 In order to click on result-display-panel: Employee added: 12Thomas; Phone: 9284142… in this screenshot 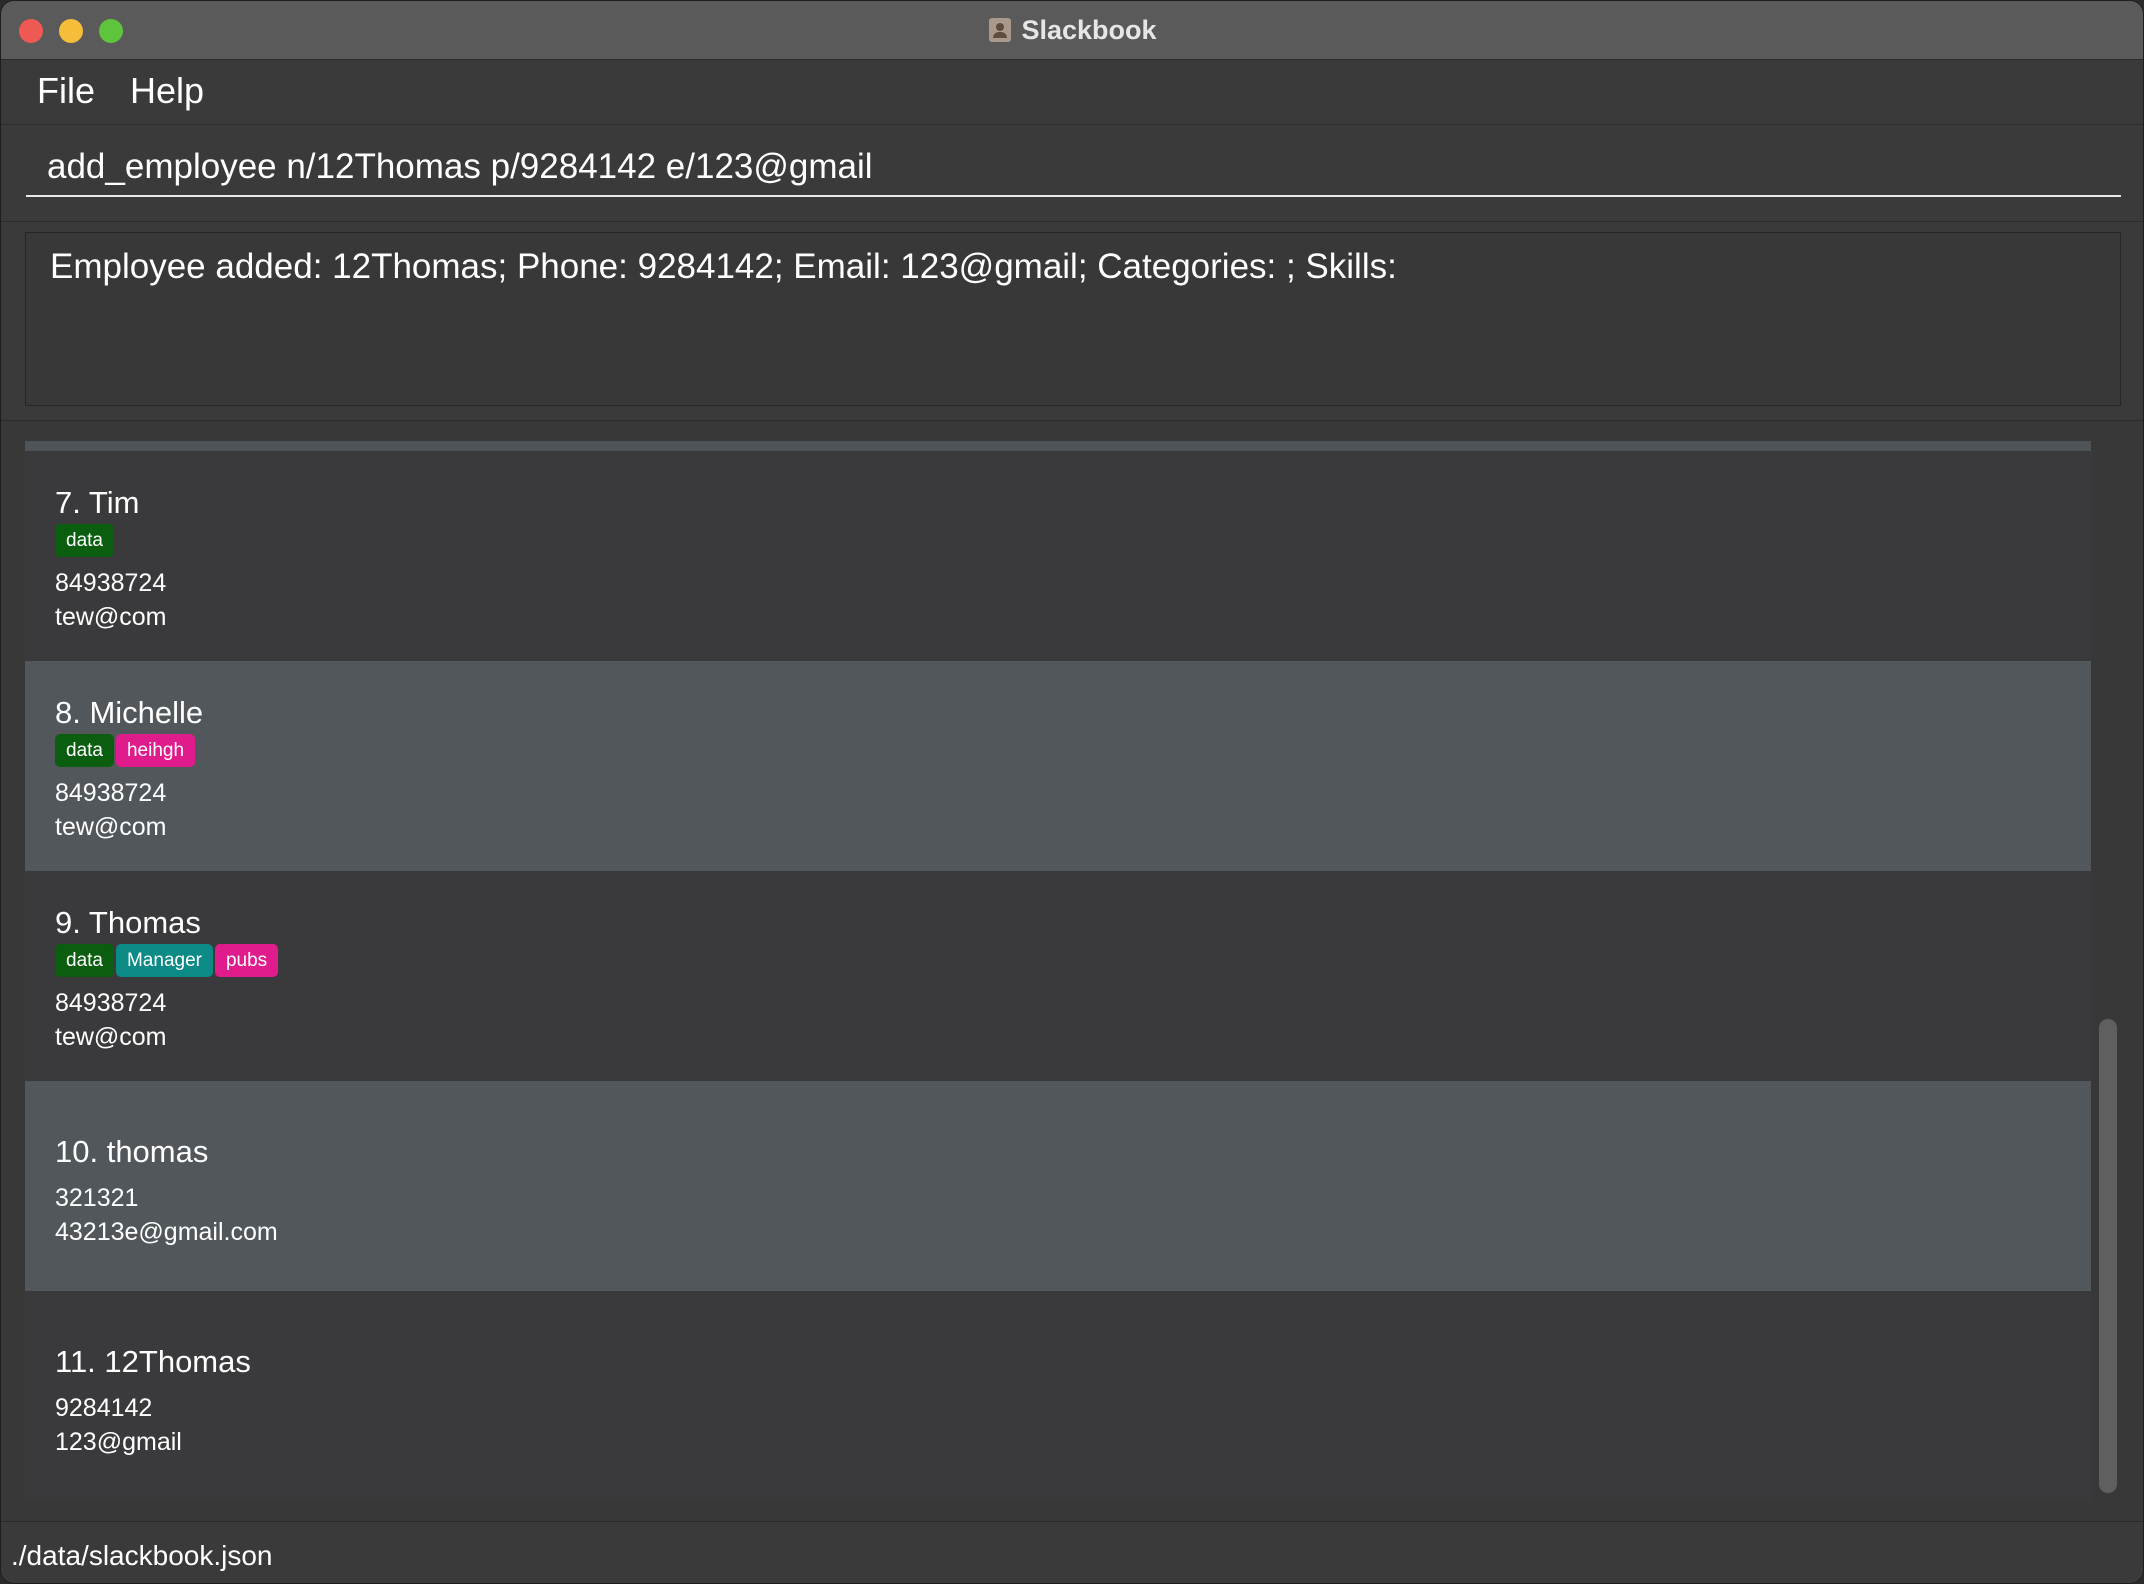, I will do `click(1072, 321)`.